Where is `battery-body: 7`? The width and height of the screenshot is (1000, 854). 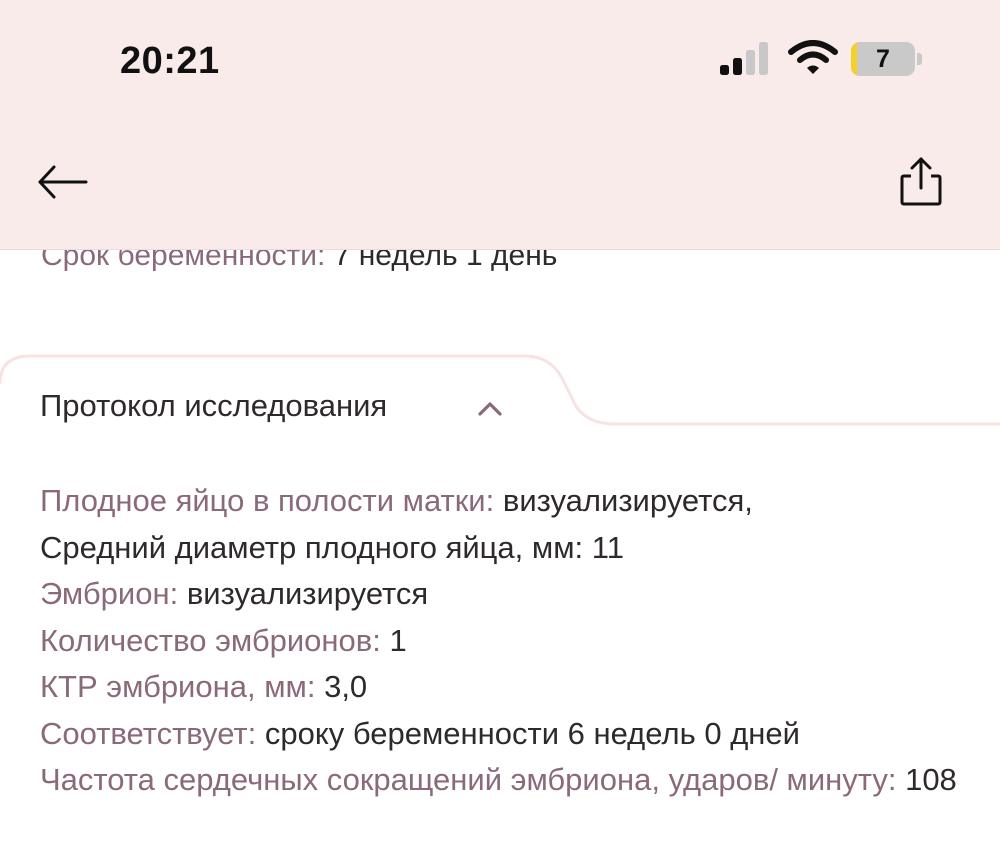
battery-body: 7 is located at coordinates (883, 59).